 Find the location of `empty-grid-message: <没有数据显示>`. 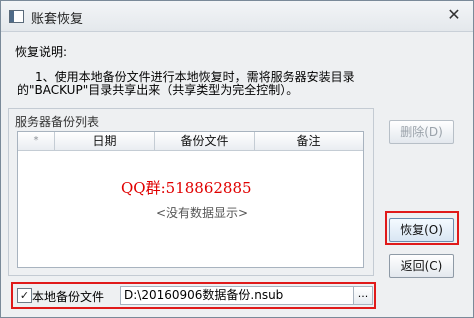

empty-grid-message: <没有数据显示> is located at coordinates (202, 213).